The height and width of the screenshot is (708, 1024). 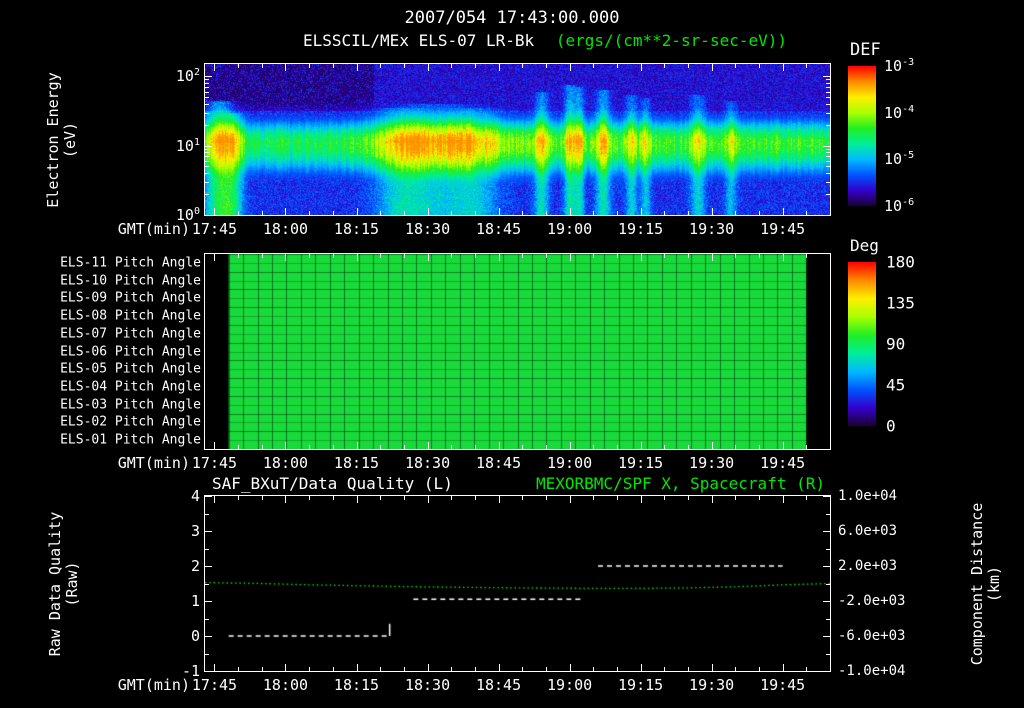 What do you see at coordinates (195, 496) in the screenshot?
I see `y-tick-label: 4` at bounding box center [195, 496].